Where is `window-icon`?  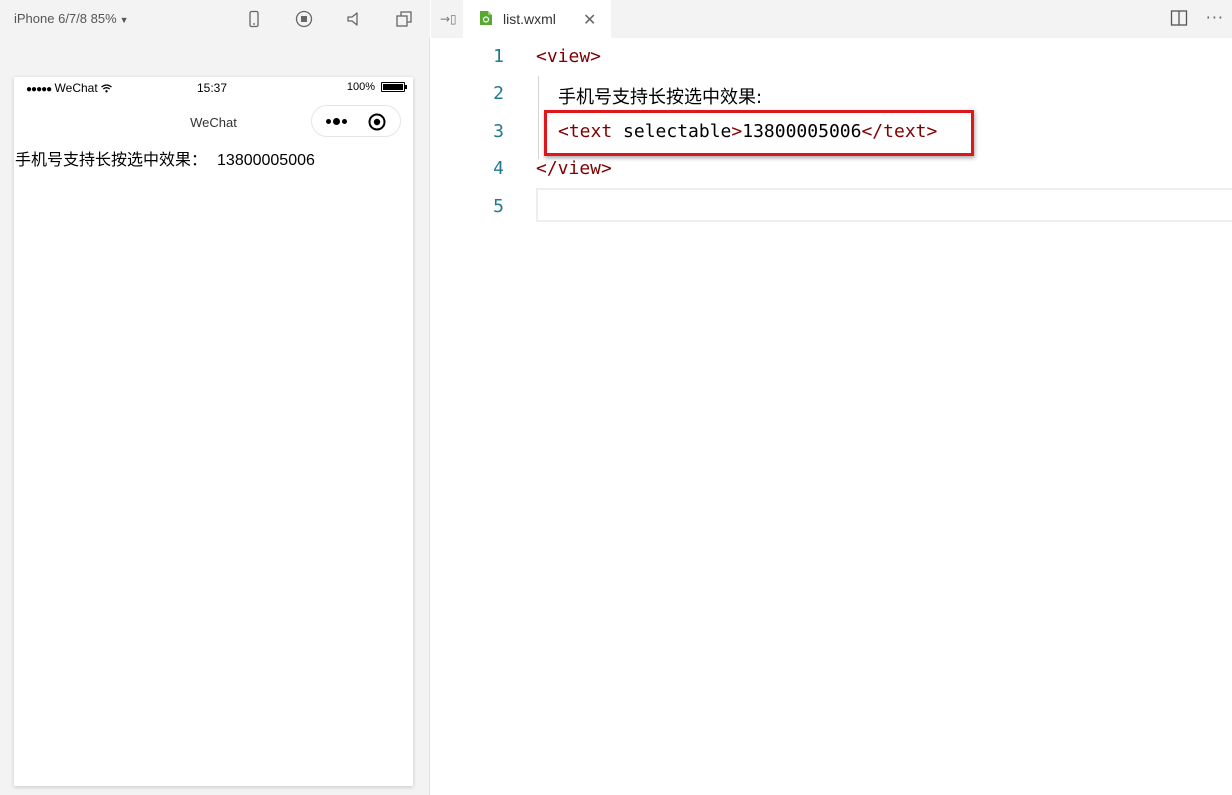
window-icon is located at coordinates (404, 19).